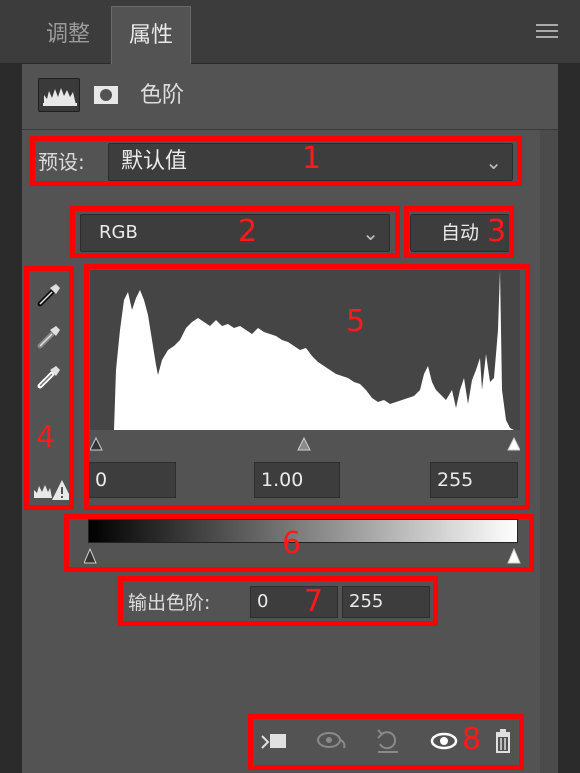 The image size is (580, 773). I want to click on annotation-number-4: 4, so click(46, 437).